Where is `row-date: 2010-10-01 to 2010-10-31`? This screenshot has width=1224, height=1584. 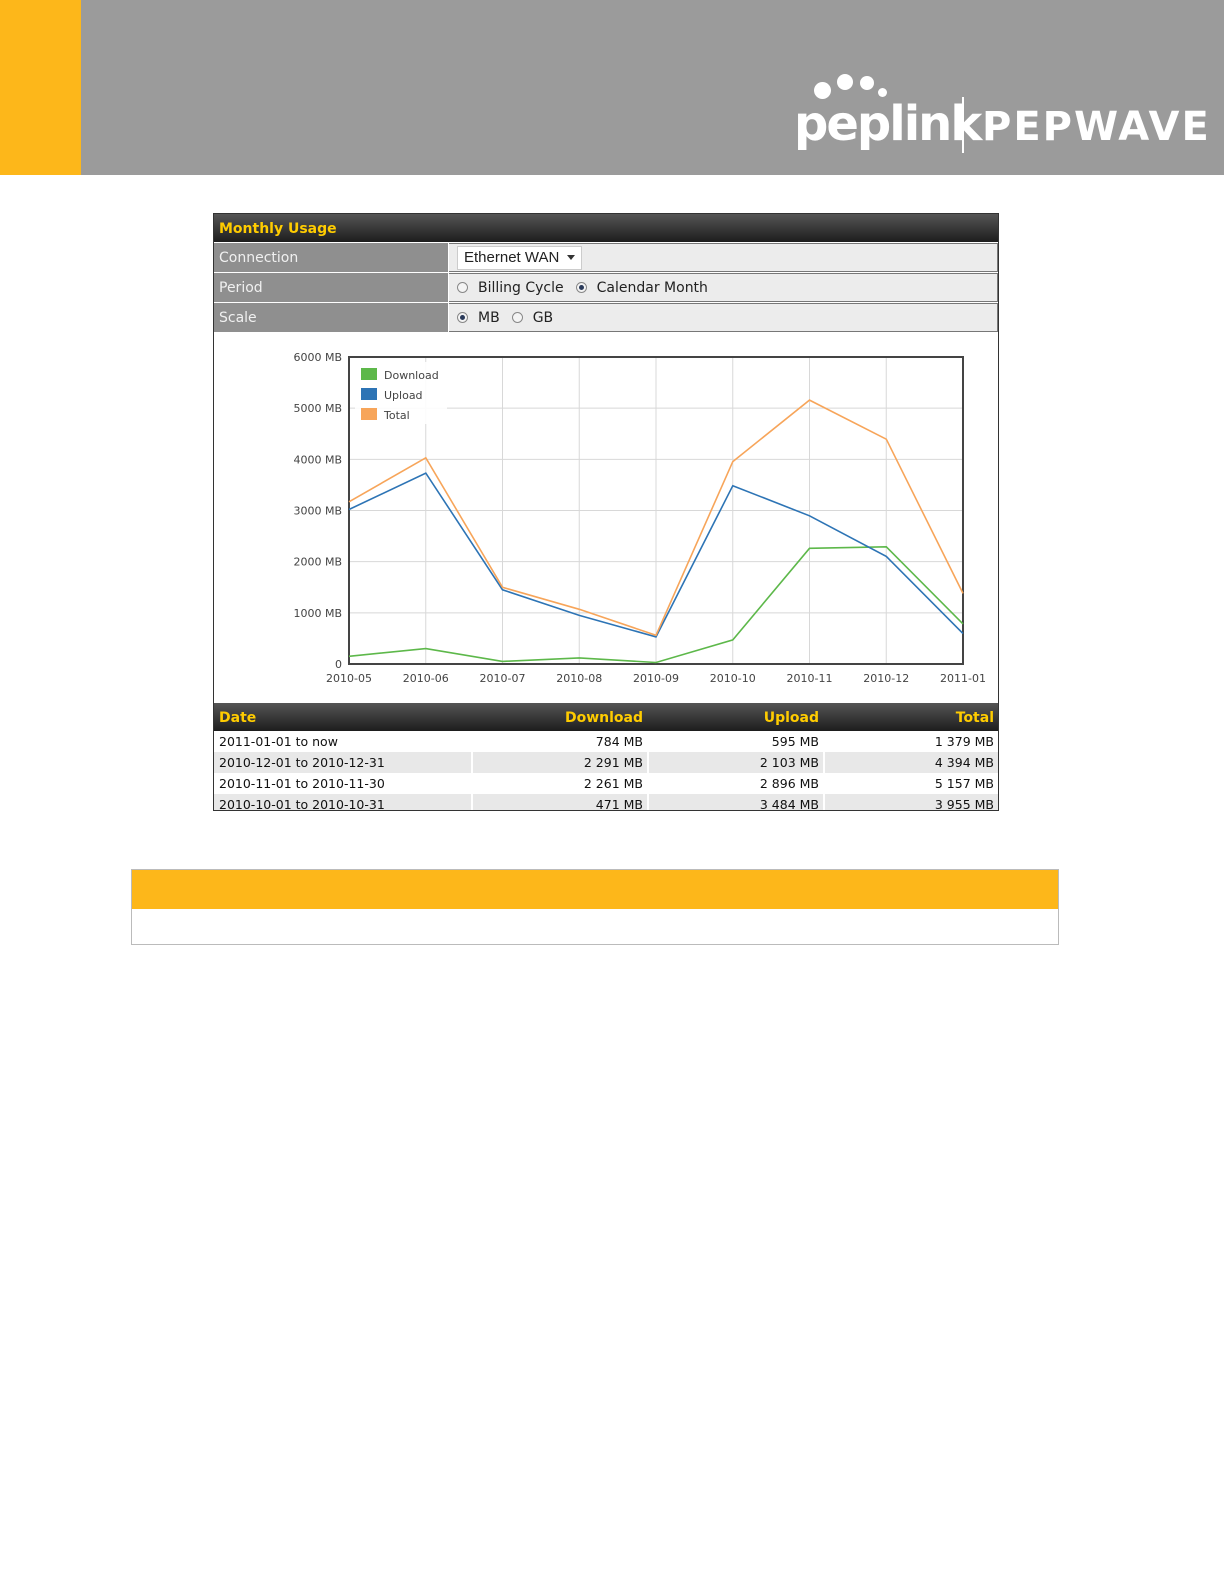 row-date: 2010-10-01 to 2010-10-31 is located at coordinates (342, 802).